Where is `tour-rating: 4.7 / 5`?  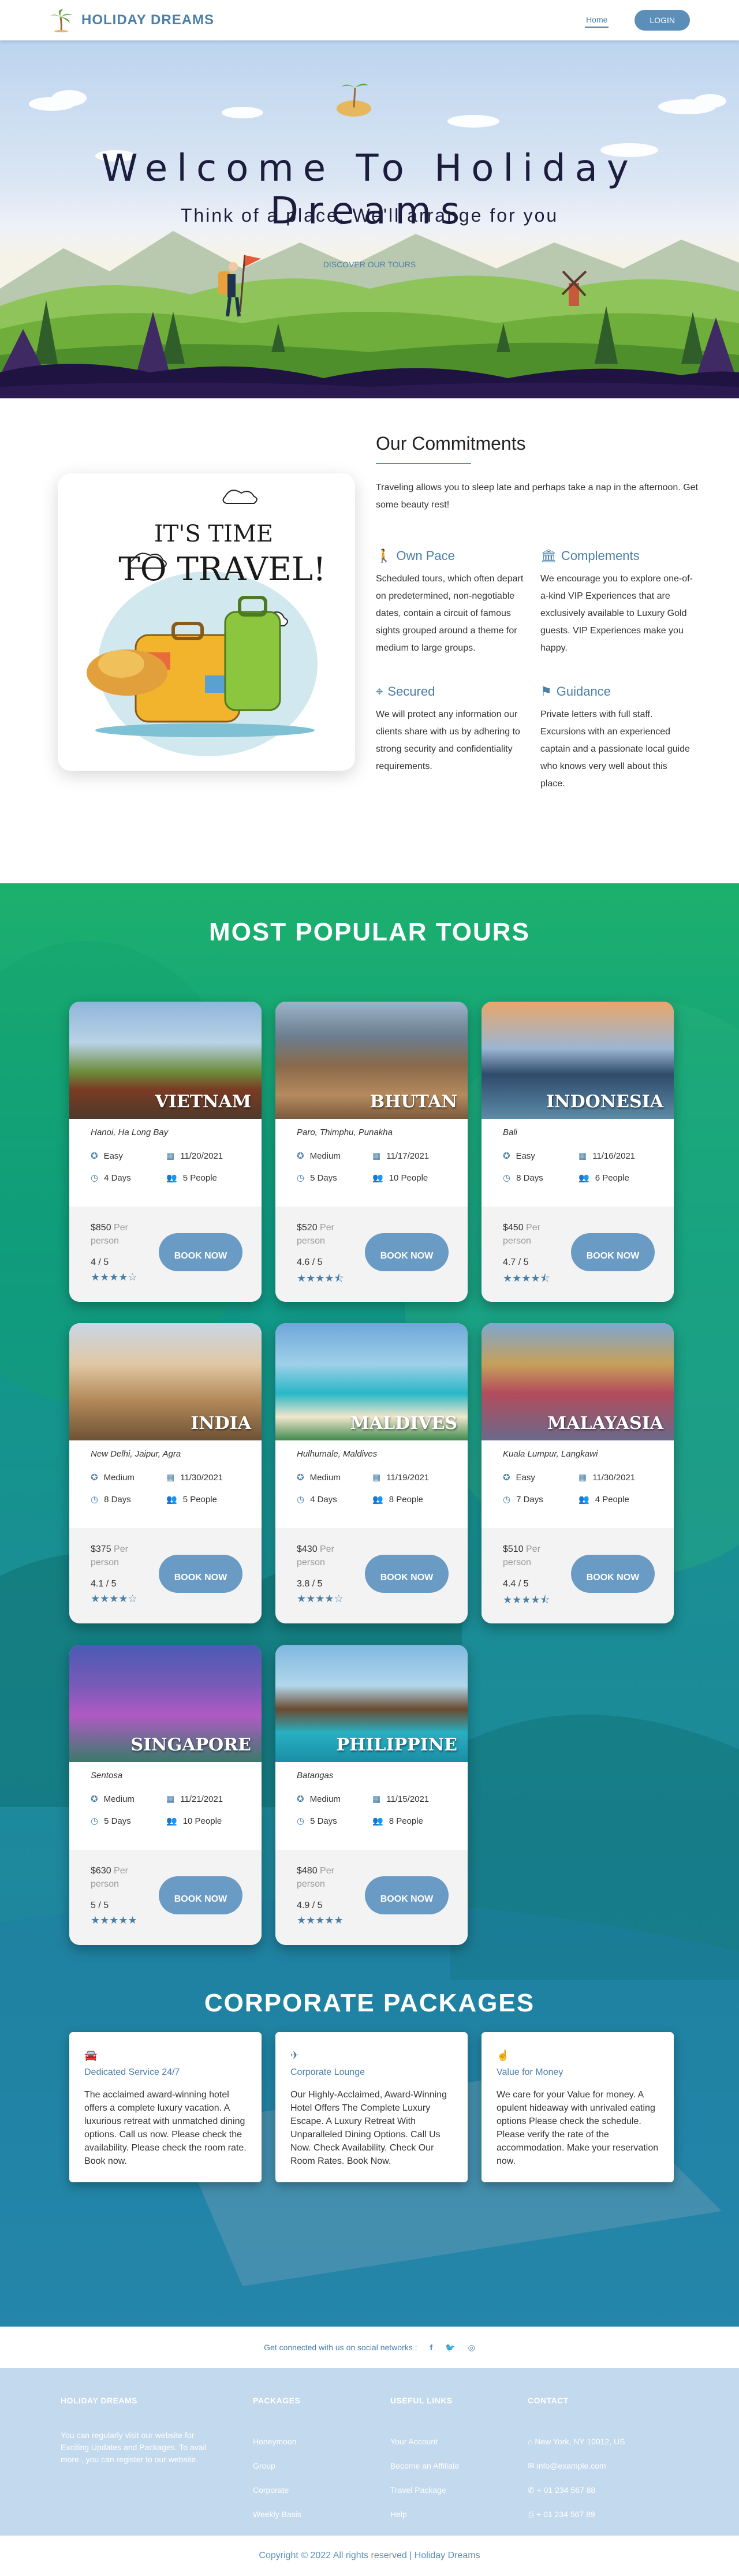
tour-rating: 4.7 / 5 is located at coordinates (516, 1262).